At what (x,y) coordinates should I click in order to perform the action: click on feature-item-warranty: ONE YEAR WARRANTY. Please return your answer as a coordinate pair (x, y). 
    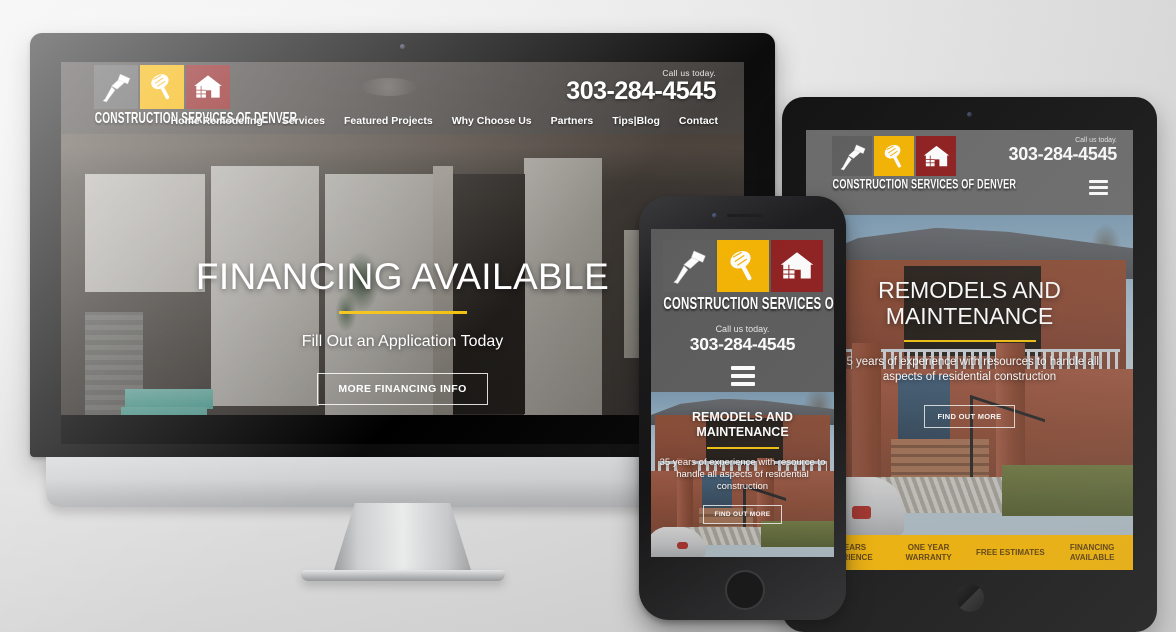
    Looking at the image, I should click on (929, 553).